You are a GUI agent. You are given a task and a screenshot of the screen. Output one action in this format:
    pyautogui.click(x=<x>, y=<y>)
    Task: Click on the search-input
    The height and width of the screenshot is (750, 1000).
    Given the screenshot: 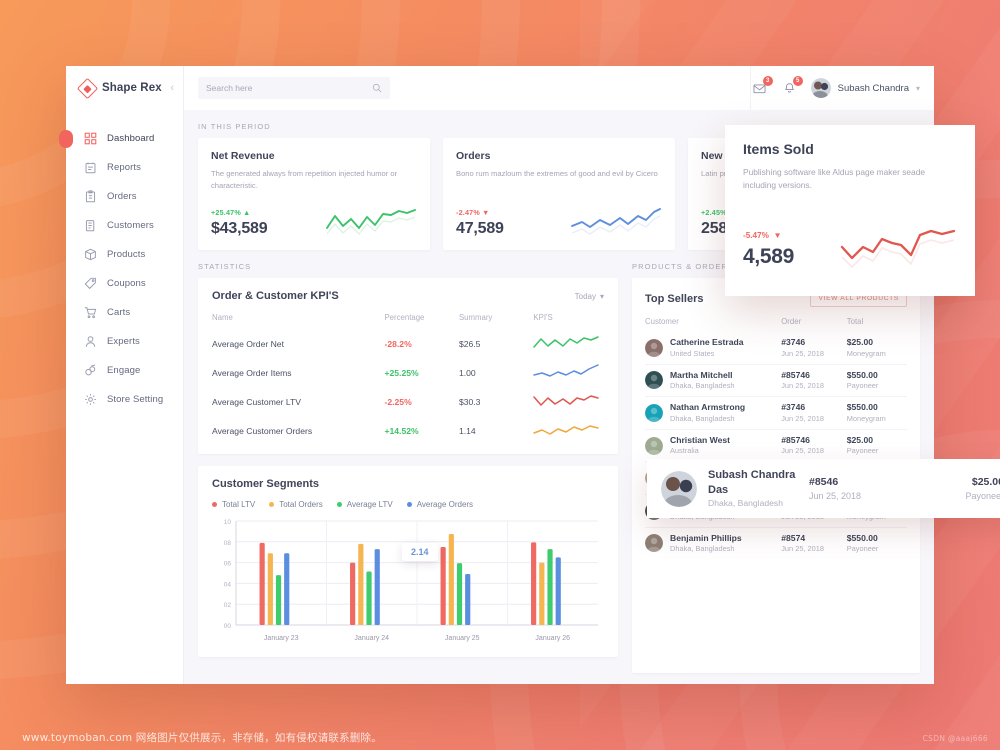 What is the action you would take?
    pyautogui.click(x=286, y=88)
    